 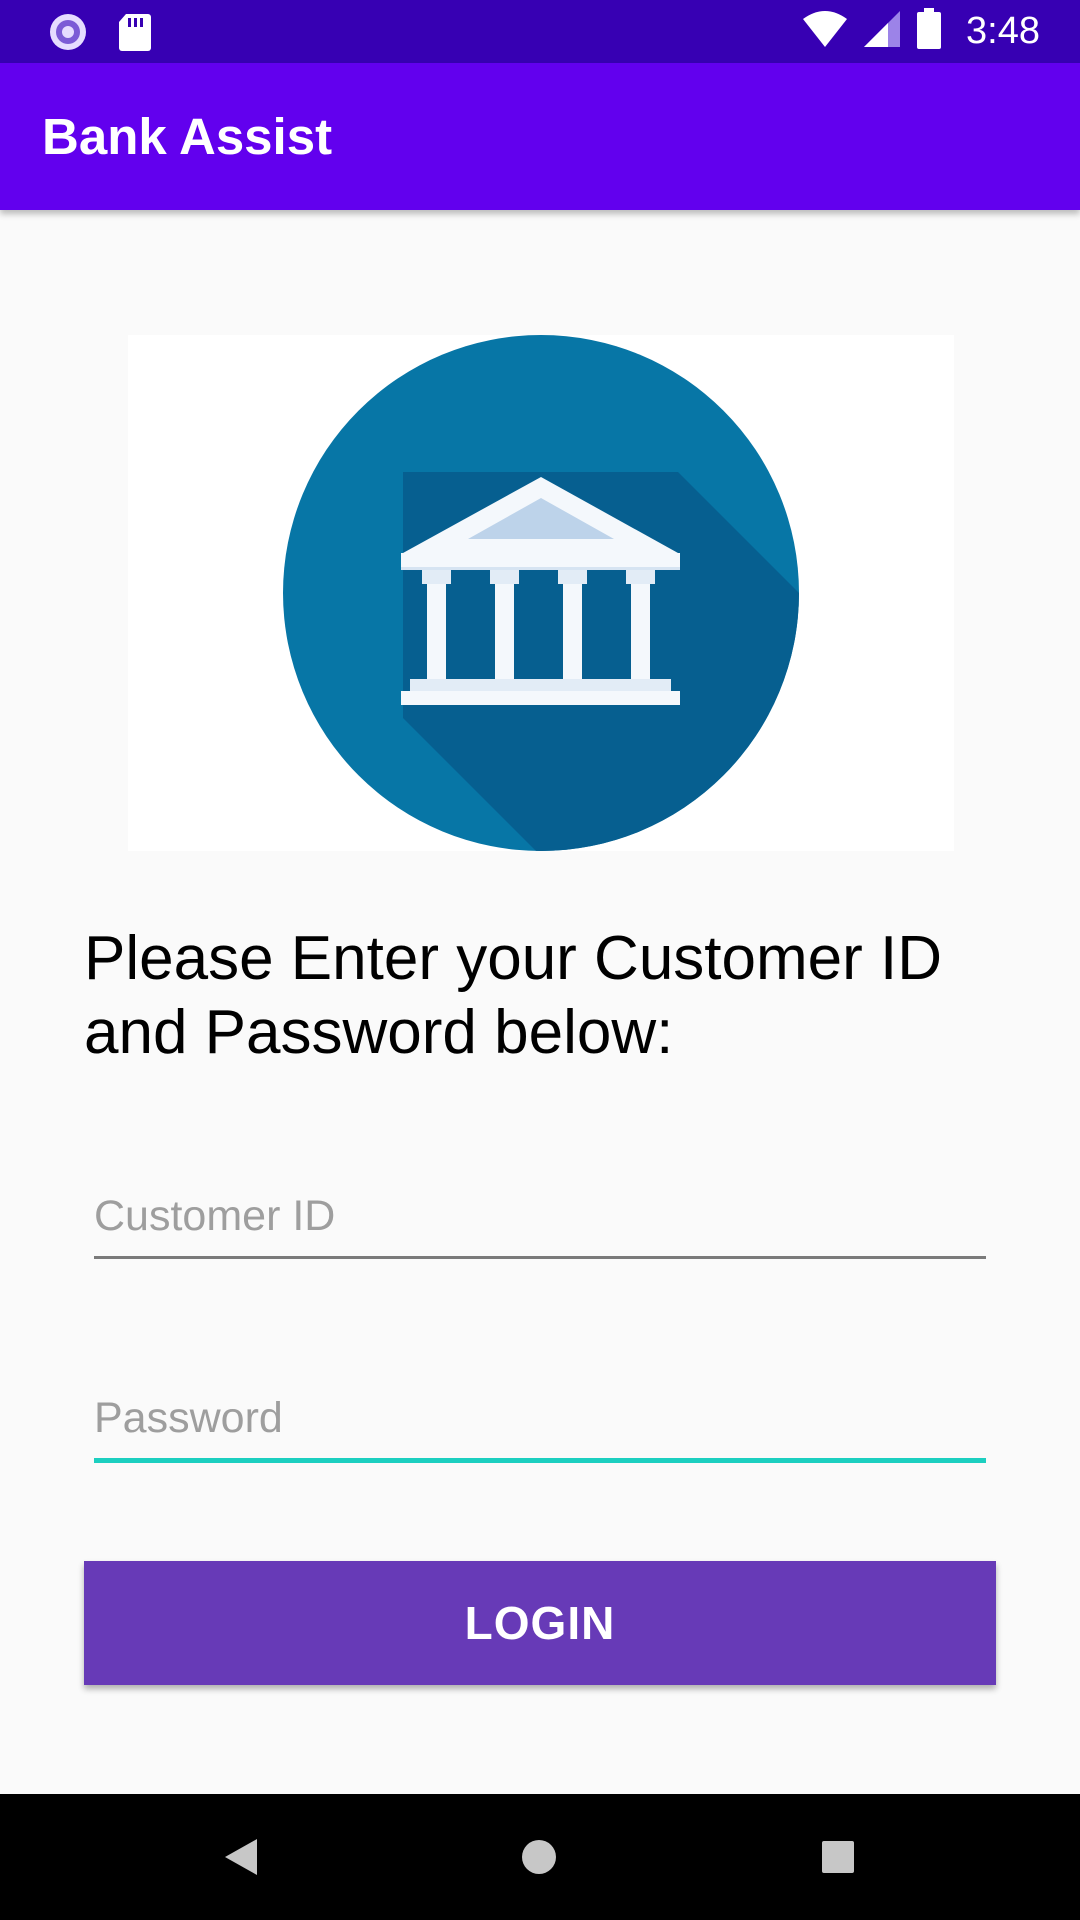 I want to click on home-icon, so click(x=539, y=1857).